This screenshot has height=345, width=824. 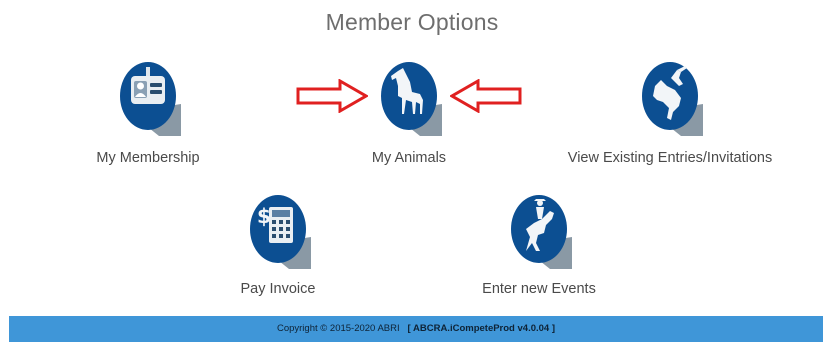 What do you see at coordinates (539, 289) in the screenshot?
I see `enter-new-events-label: Enter new Events` at bounding box center [539, 289].